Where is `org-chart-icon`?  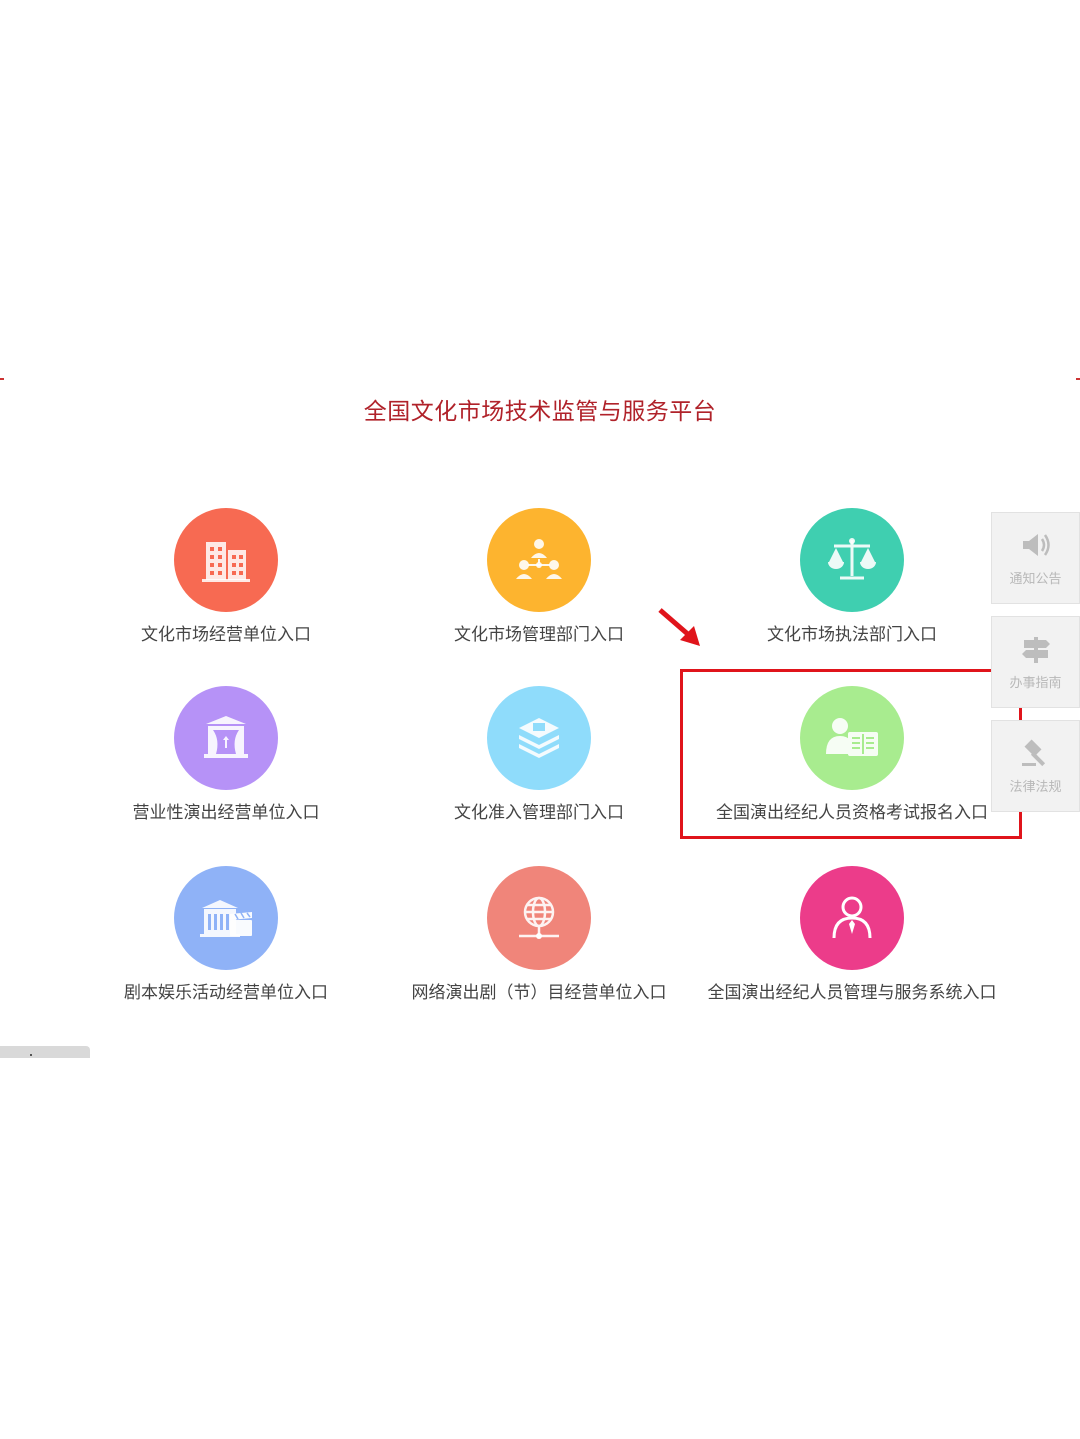
org-chart-icon is located at coordinates (539, 559).